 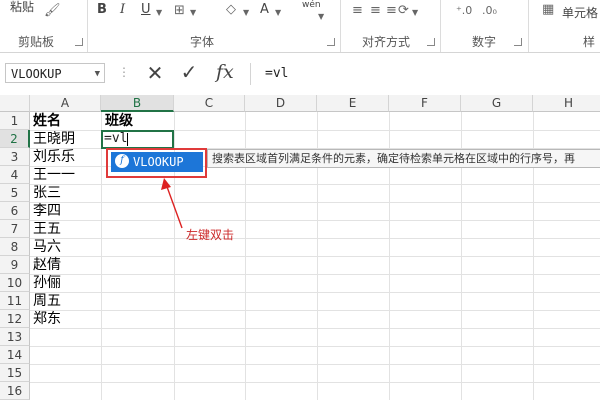 I want to click on group-clipboard: 剪贴板, so click(x=36, y=42).